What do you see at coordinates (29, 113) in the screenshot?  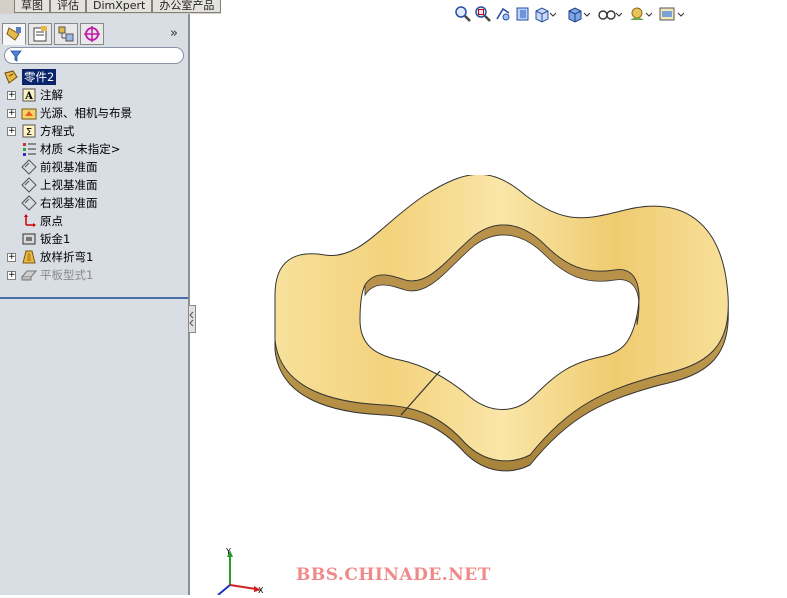 I see `lights-cameras-icon` at bounding box center [29, 113].